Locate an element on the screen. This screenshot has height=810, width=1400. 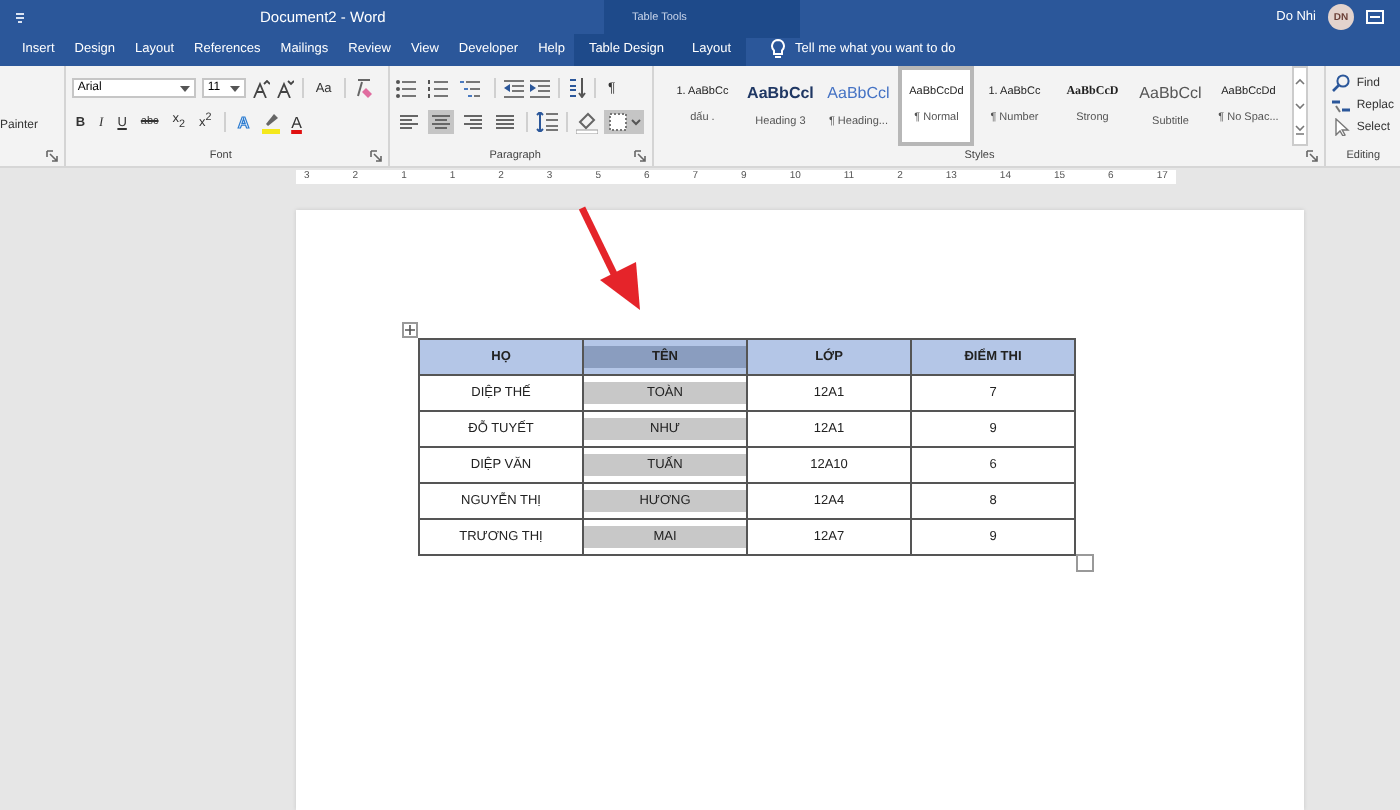
table-move-handle-icon is located at coordinates (410, 329).